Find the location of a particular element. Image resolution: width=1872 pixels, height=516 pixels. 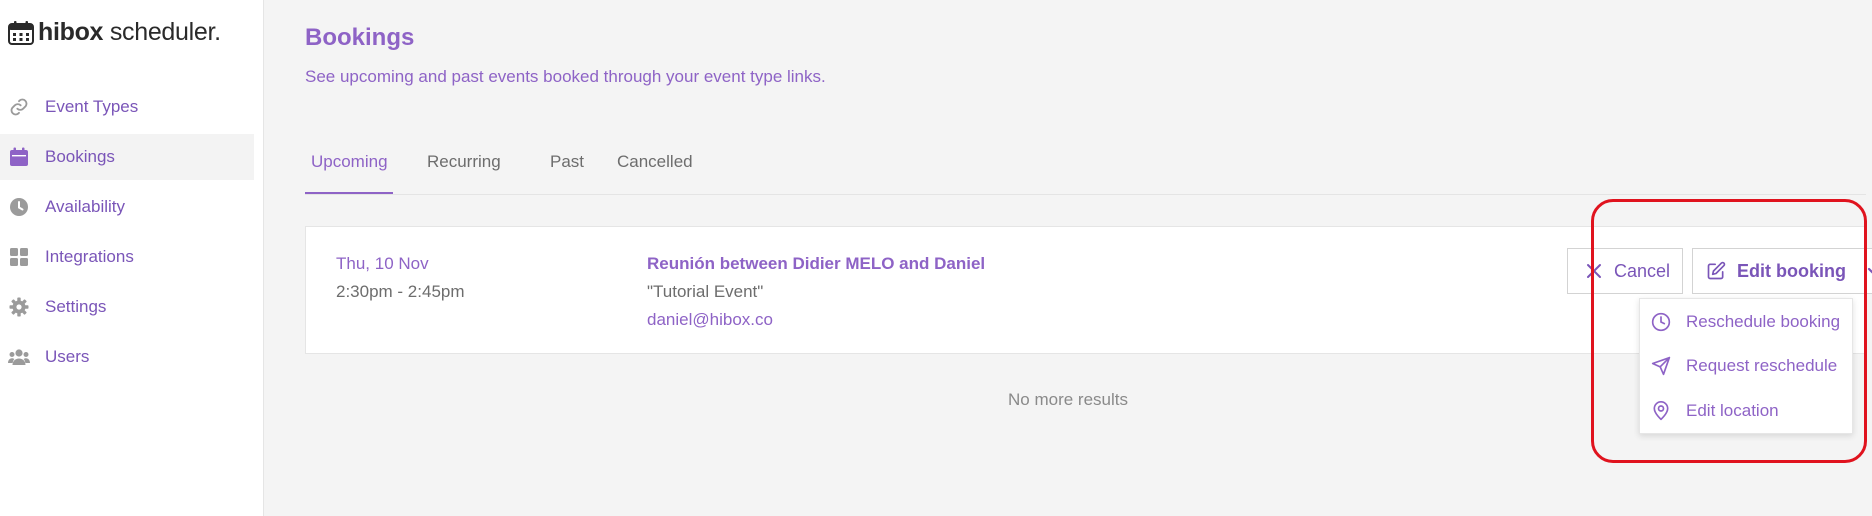

logo-text: hibox scheduler. is located at coordinates (129, 32).